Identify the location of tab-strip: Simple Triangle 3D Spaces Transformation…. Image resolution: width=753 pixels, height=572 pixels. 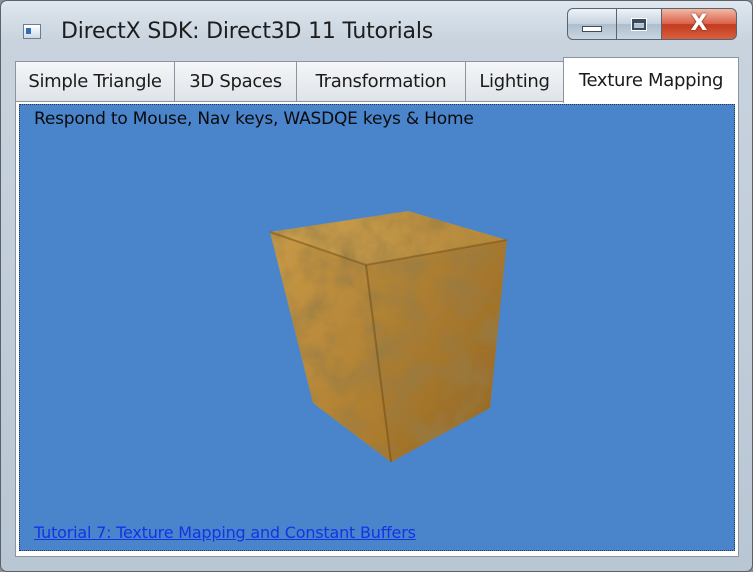
(377, 80).